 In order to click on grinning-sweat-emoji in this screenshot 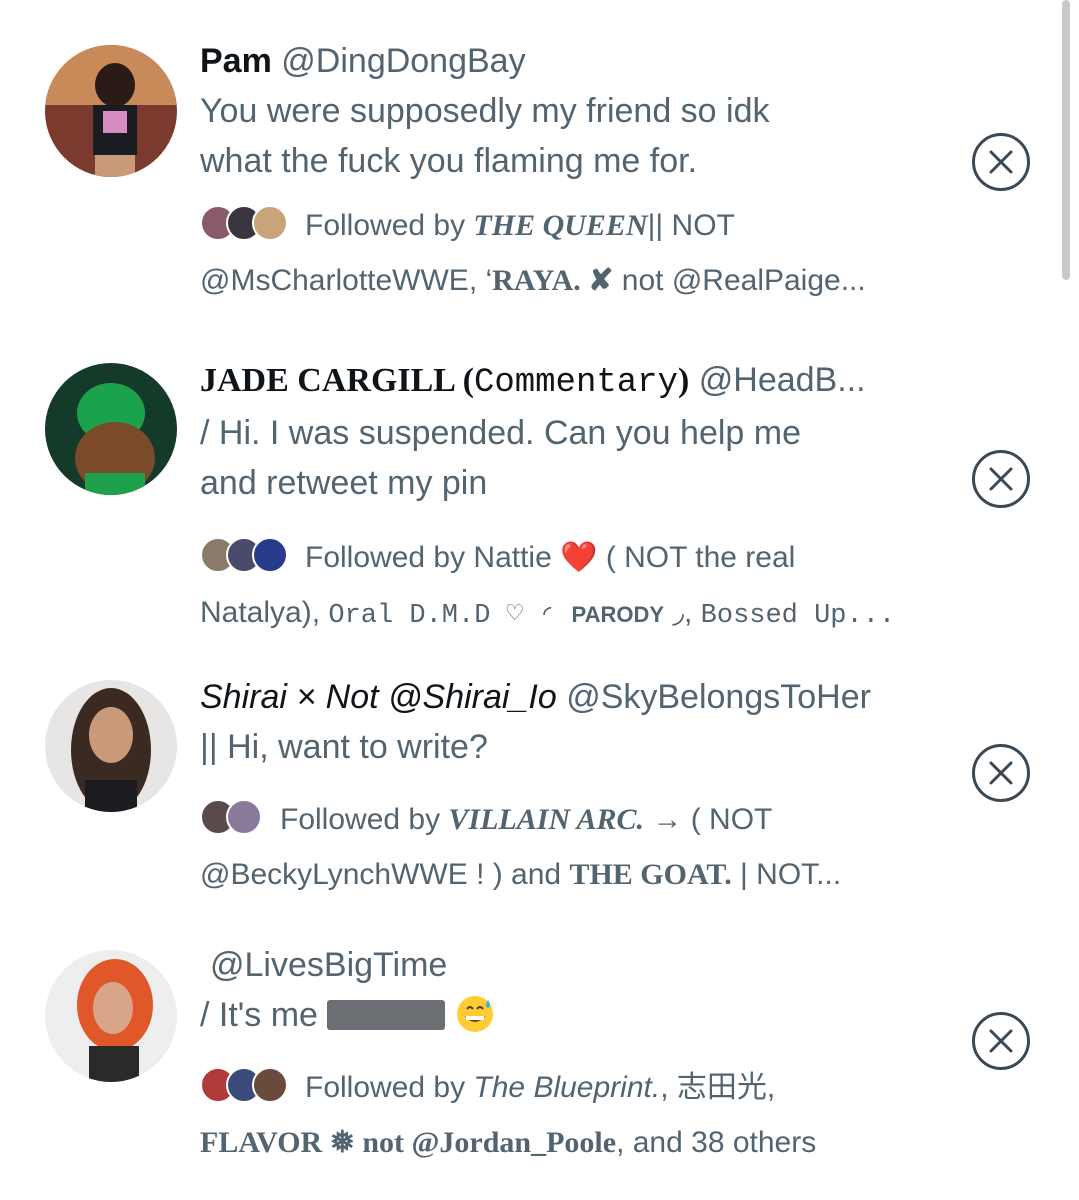, I will do `click(474, 1014)`.